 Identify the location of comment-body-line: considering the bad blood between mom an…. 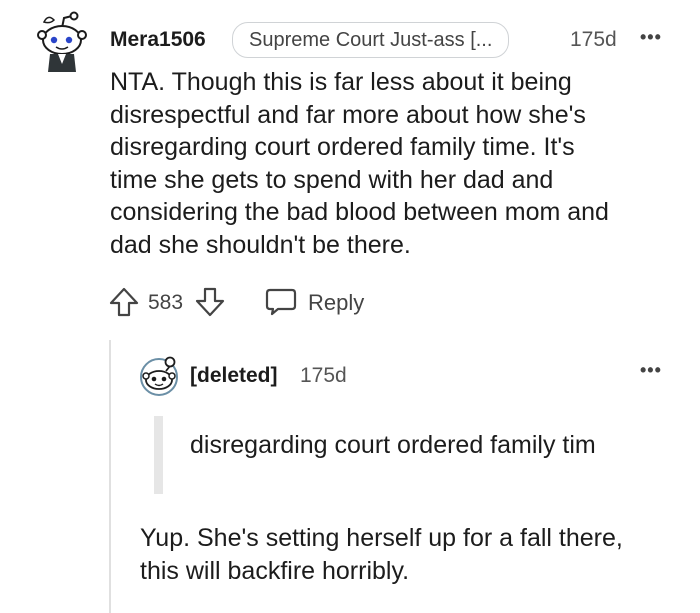
(359, 212).